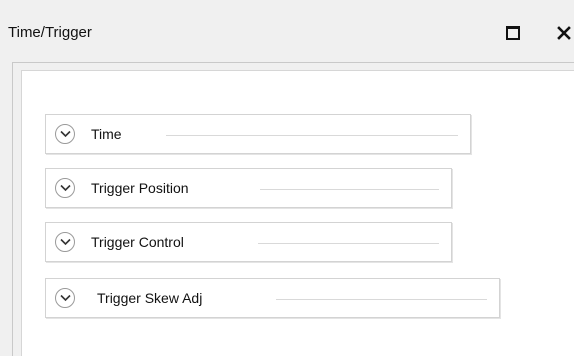  I want to click on group-trigger-skew-adj-expander, so click(65, 298).